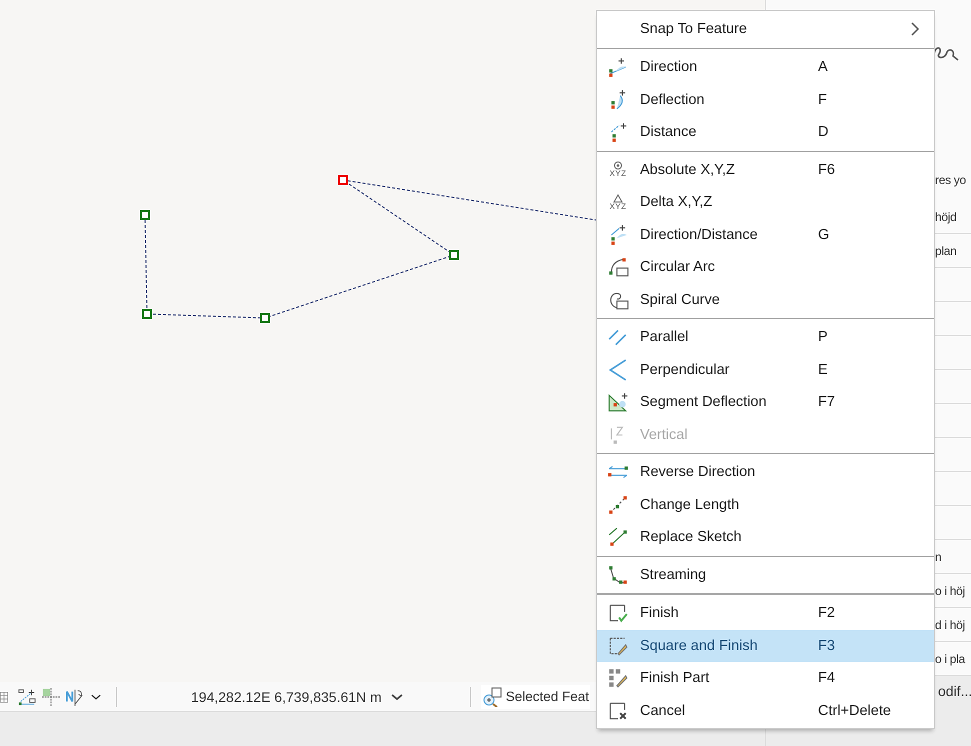  What do you see at coordinates (674, 574) in the screenshot?
I see `menu-item-label: Streaming` at bounding box center [674, 574].